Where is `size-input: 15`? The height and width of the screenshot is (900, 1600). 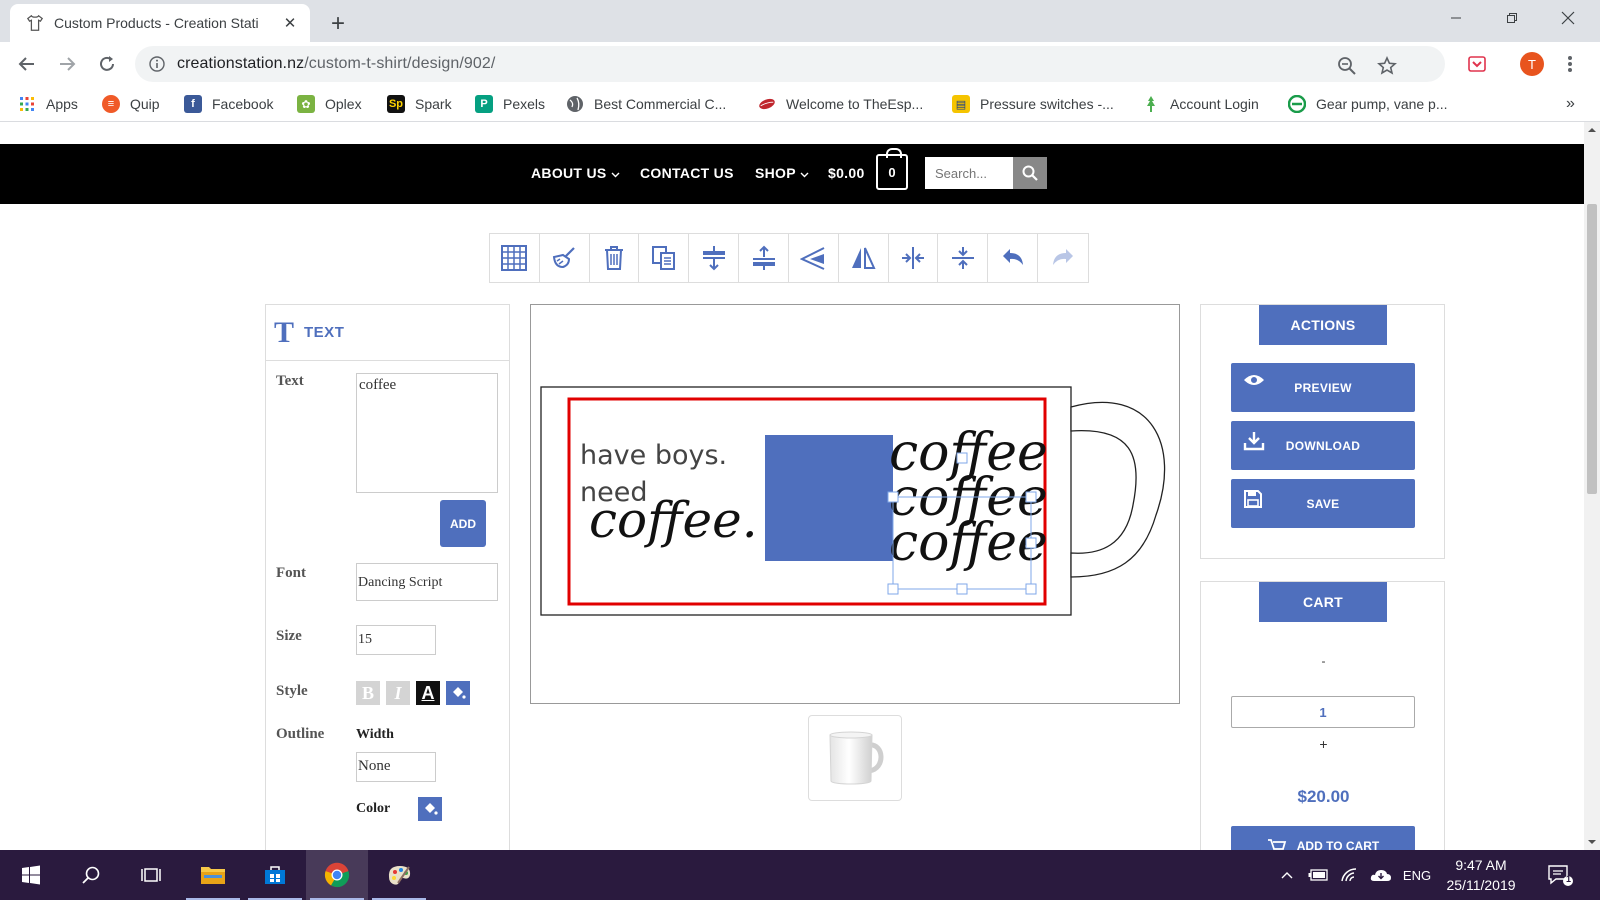
size-input: 15 is located at coordinates (396, 640).